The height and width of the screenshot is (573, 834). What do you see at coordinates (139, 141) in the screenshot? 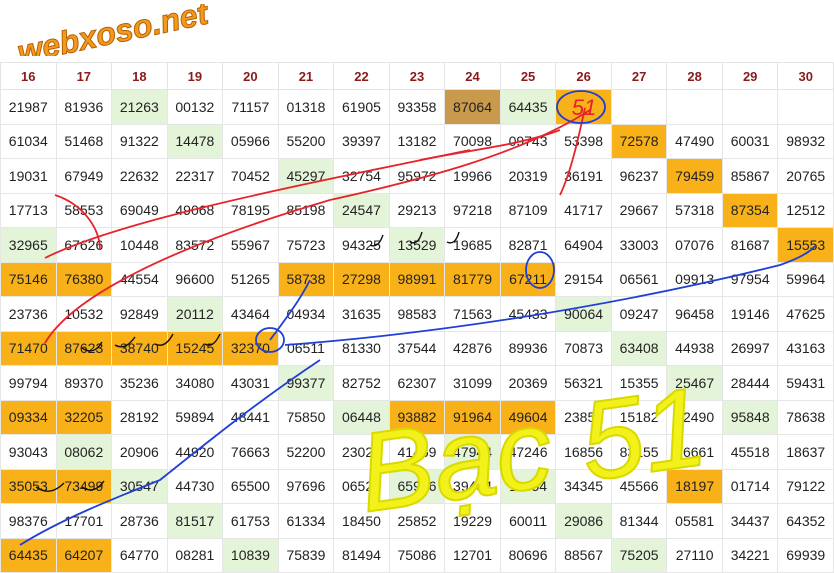
I see `result-value: 91322` at bounding box center [139, 141].